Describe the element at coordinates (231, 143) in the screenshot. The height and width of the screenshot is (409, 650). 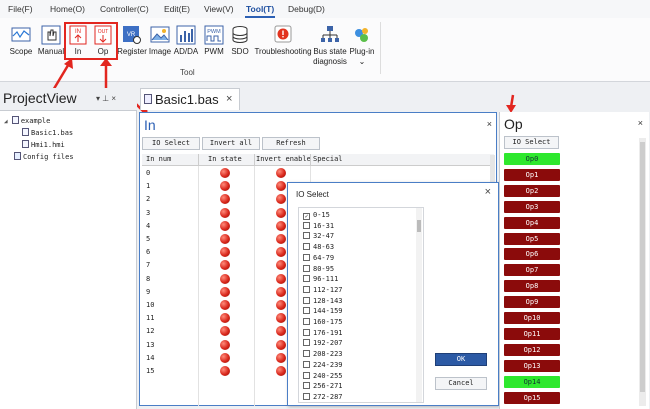
I see `invert-all-button: Invert all` at that location.